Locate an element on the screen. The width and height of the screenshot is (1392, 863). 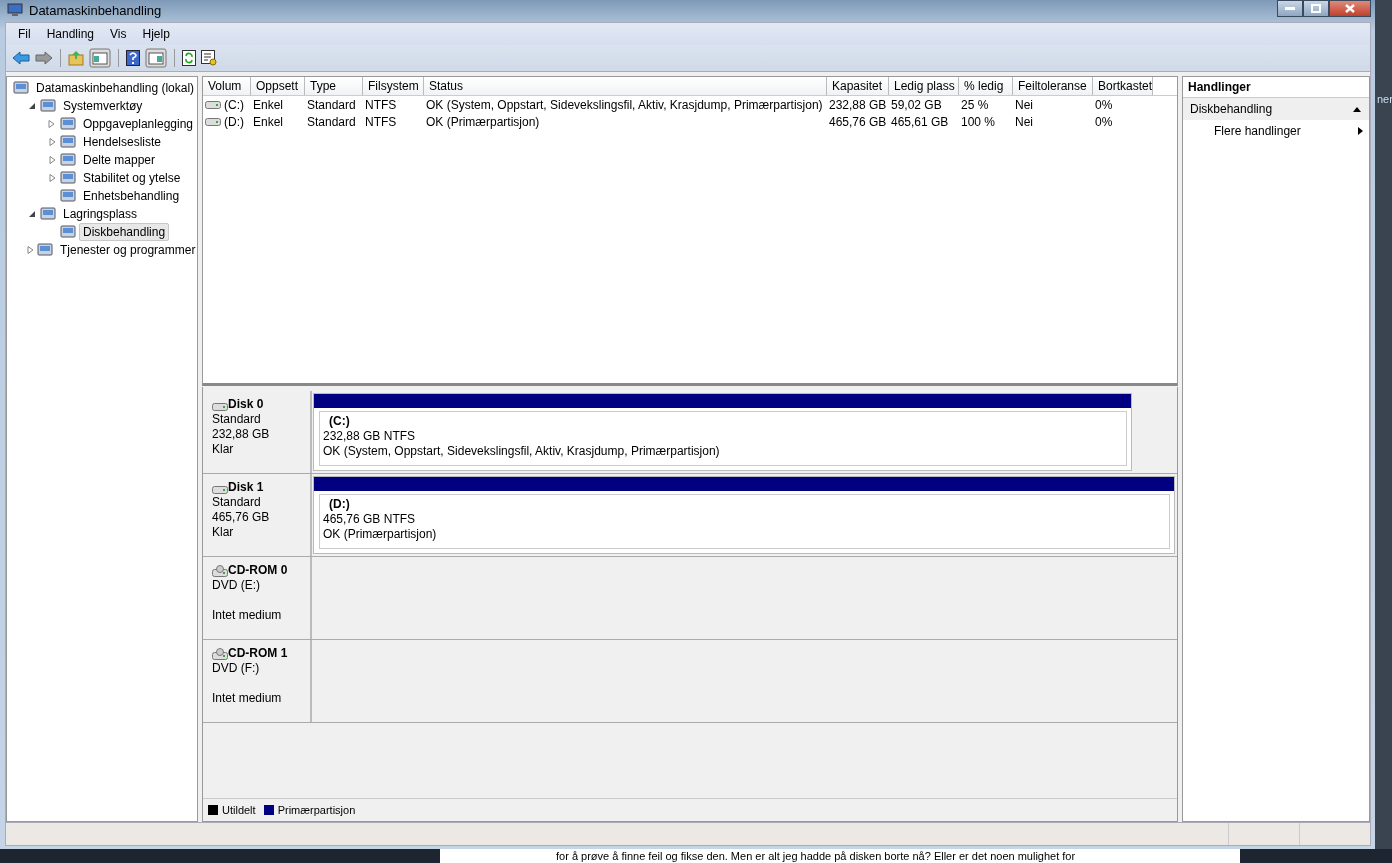
partition-size: 232,88 GB NTFS is located at coordinates (370, 436).